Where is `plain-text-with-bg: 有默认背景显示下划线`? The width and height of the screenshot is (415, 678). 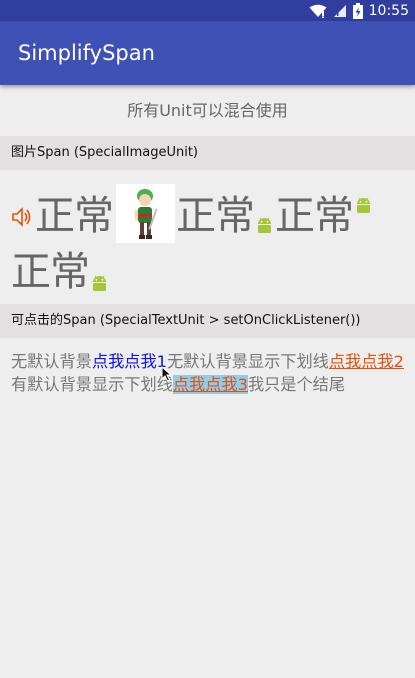 plain-text-with-bg: 有默认背景显示下划线 is located at coordinates (92, 384).